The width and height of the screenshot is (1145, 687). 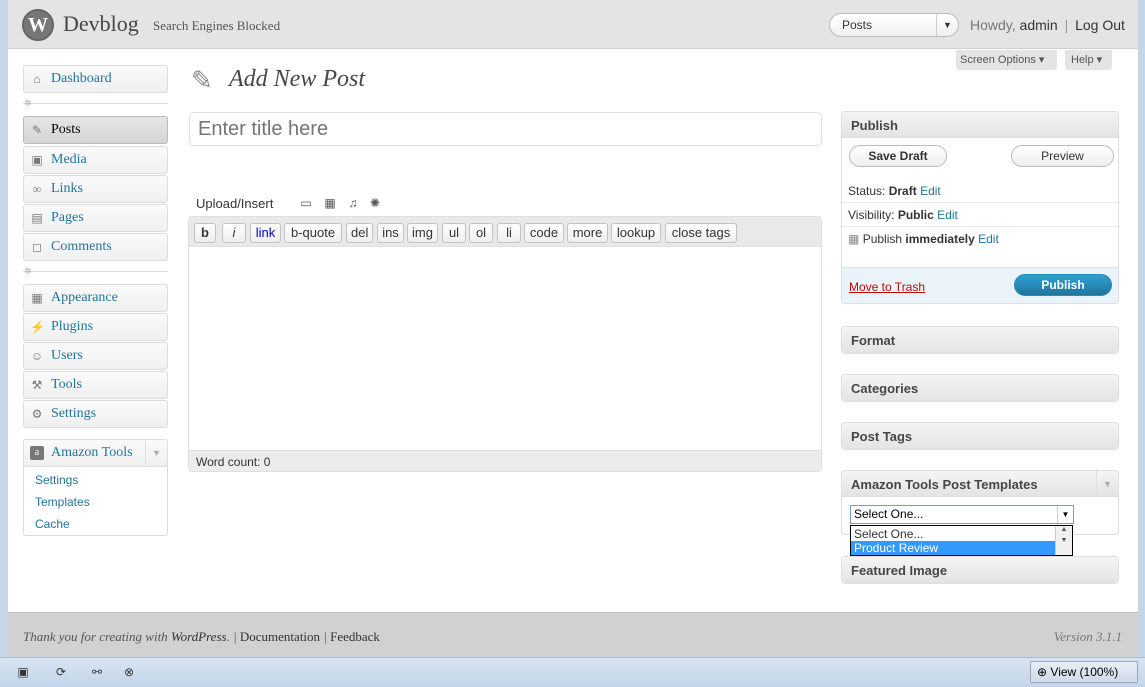 What do you see at coordinates (481, 233) in the screenshot?
I see `qt-ol-button: ol` at bounding box center [481, 233].